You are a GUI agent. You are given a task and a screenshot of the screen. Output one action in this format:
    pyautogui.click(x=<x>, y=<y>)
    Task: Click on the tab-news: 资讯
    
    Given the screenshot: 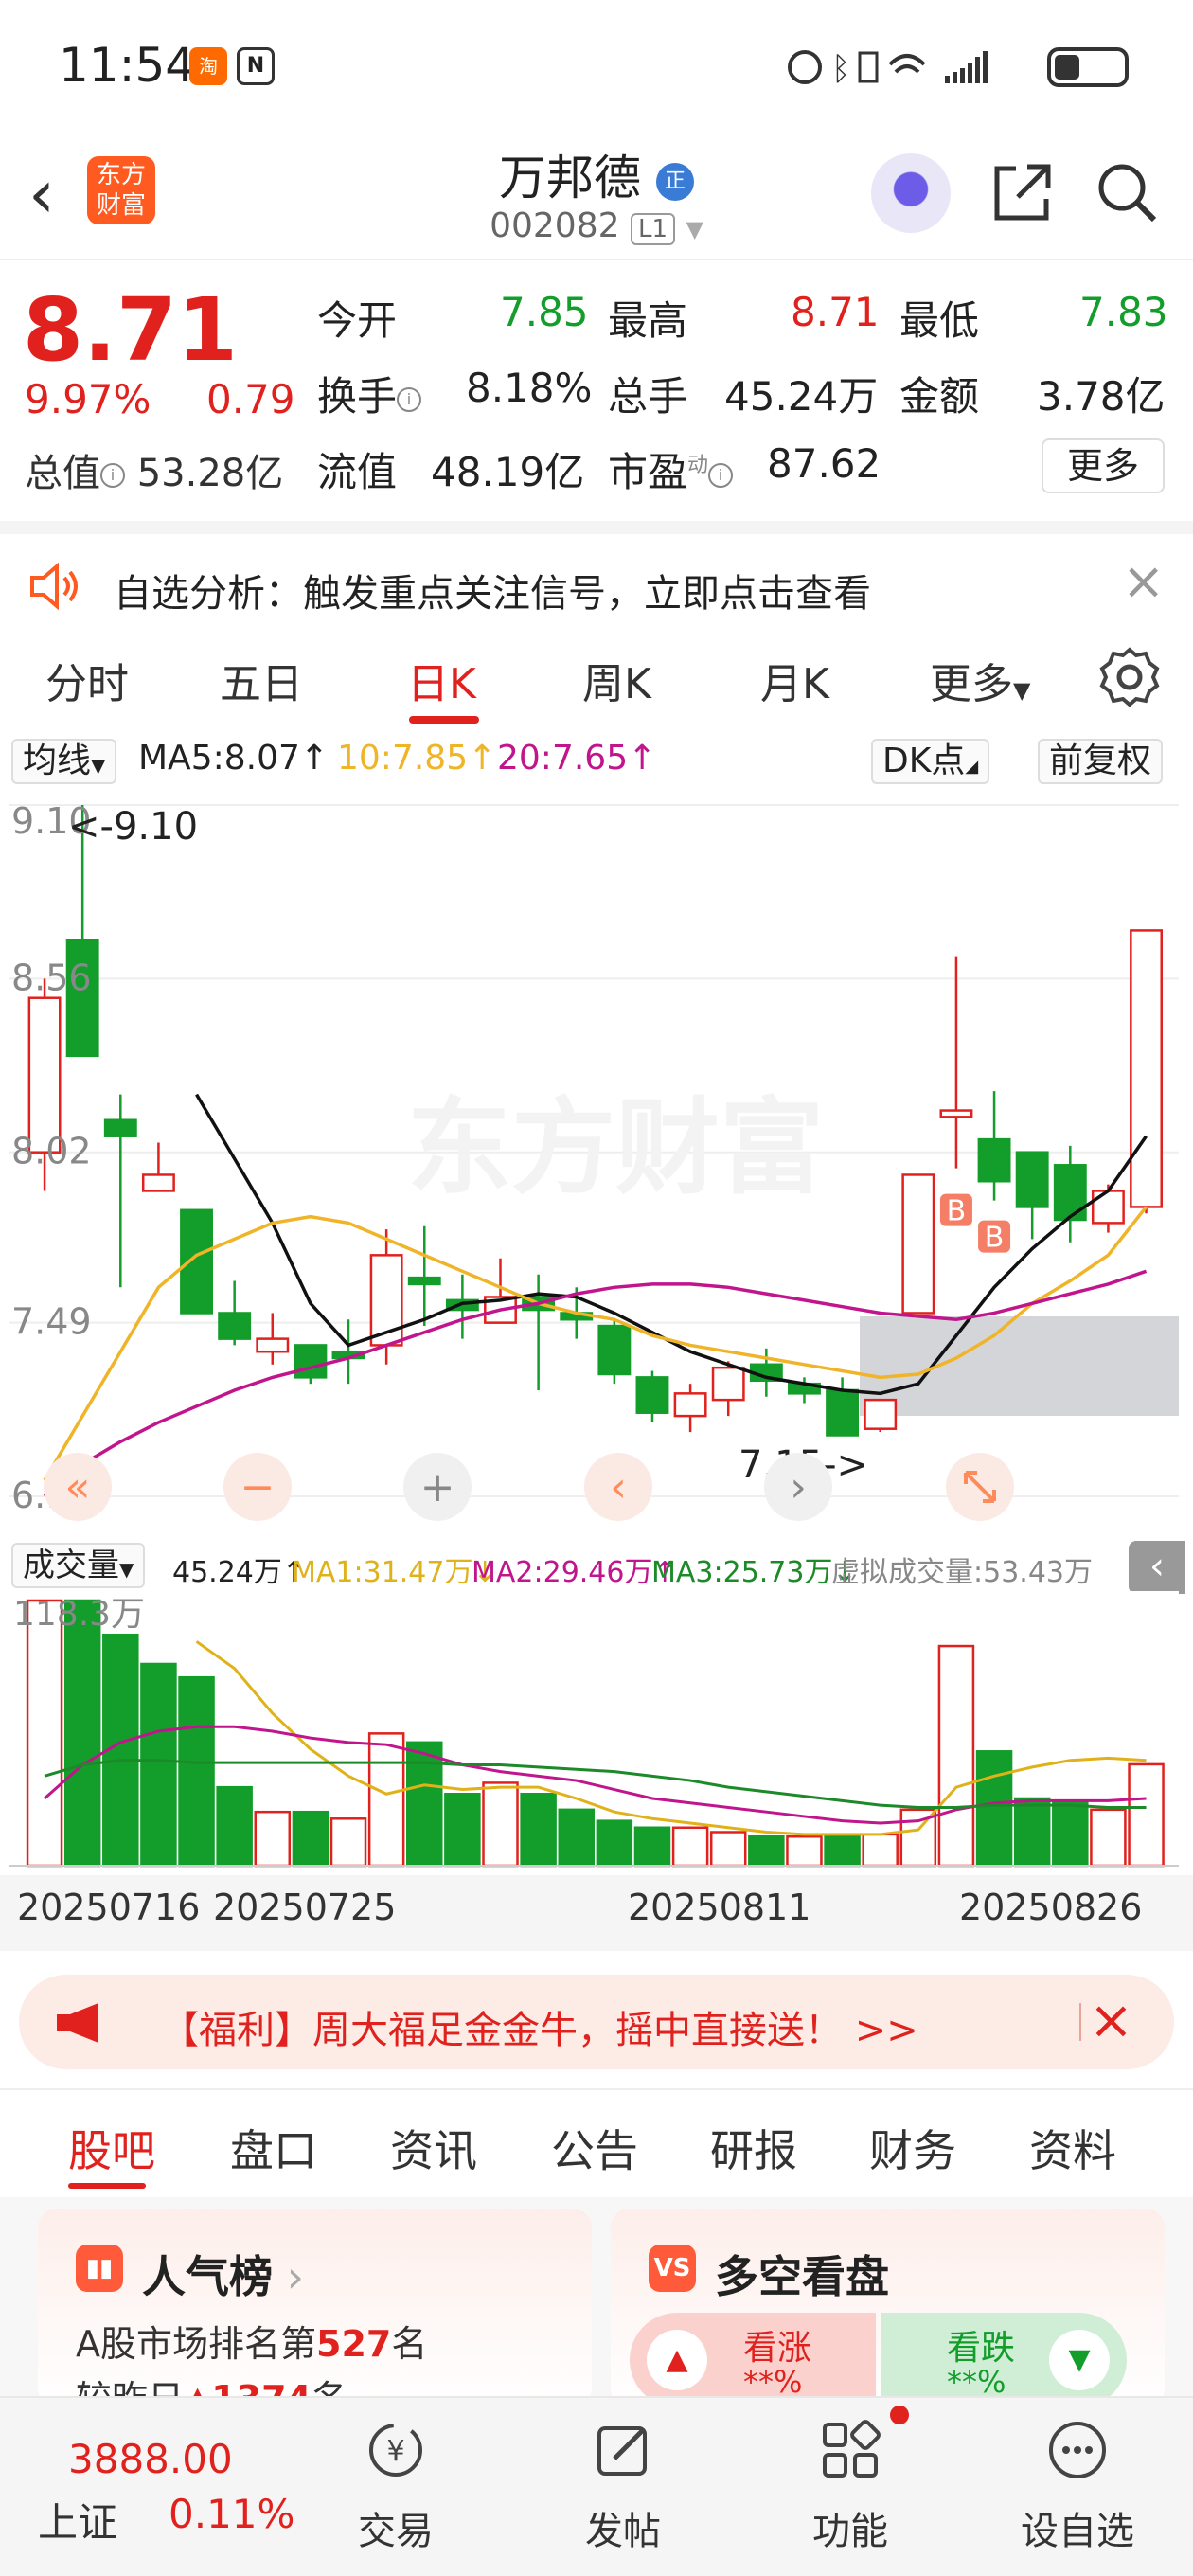 What is the action you would take?
    pyautogui.click(x=433, y=2148)
    